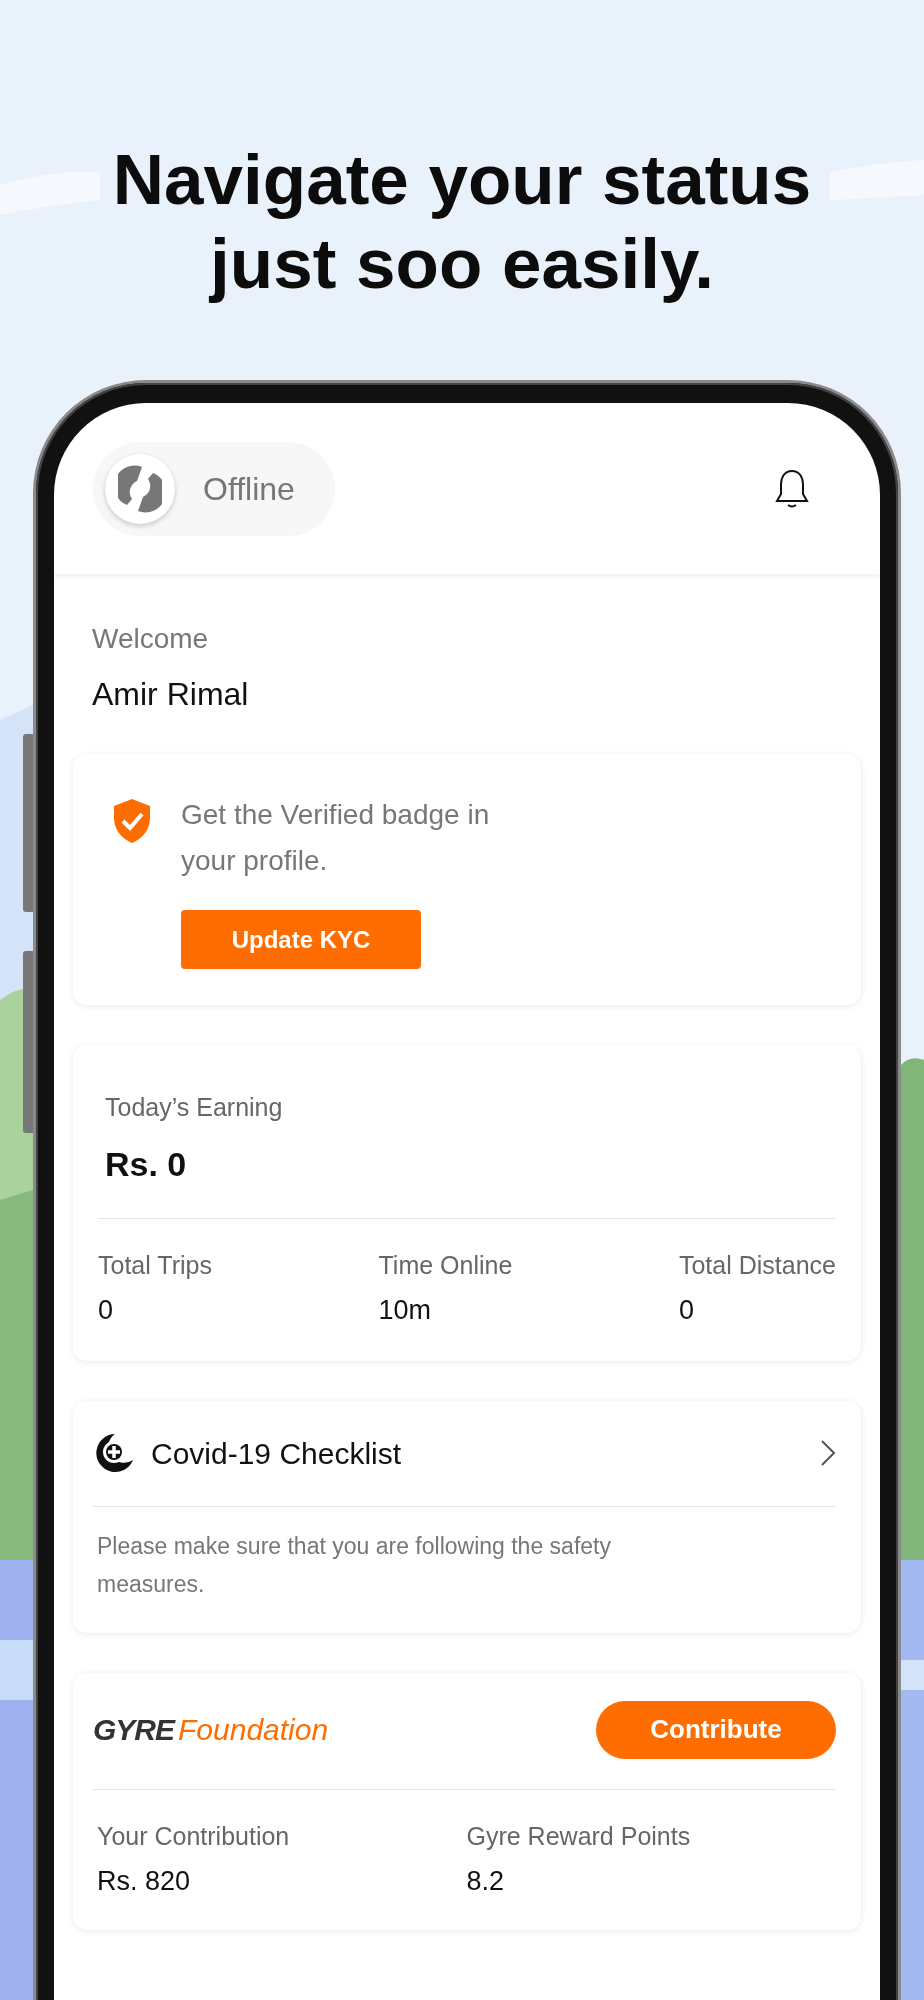 The image size is (924, 2000). I want to click on welcome-label: Welcome, so click(151, 639).